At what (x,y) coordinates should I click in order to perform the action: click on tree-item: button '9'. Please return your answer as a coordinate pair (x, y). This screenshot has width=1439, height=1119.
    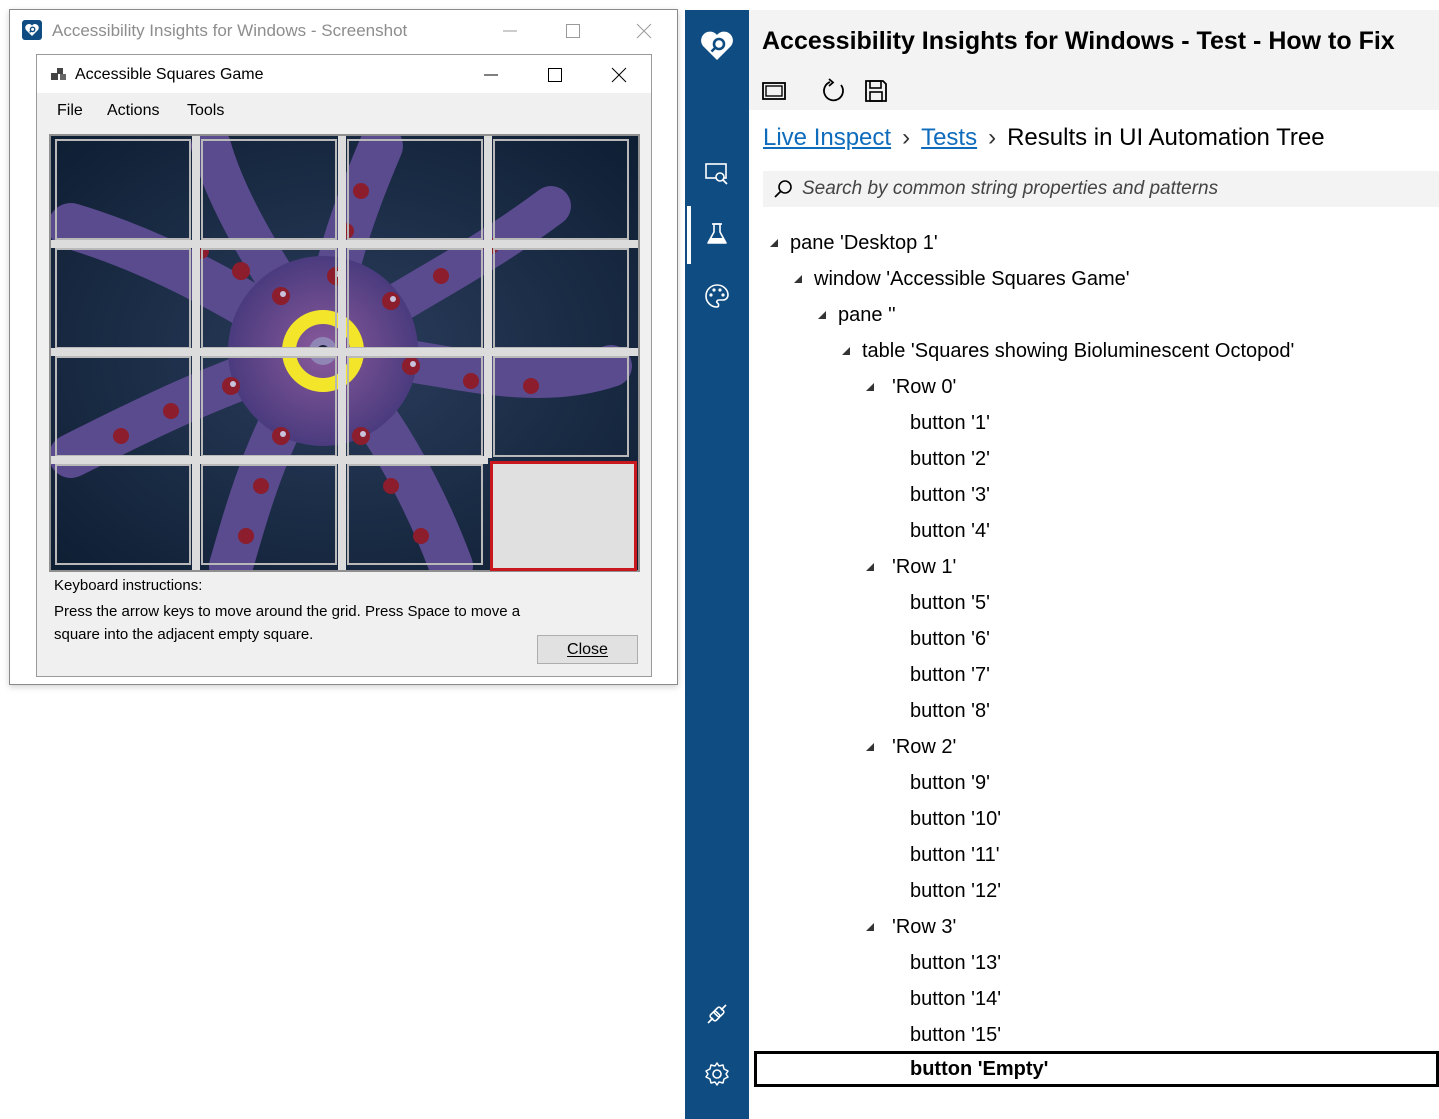
    Looking at the image, I should click on (1101, 783).